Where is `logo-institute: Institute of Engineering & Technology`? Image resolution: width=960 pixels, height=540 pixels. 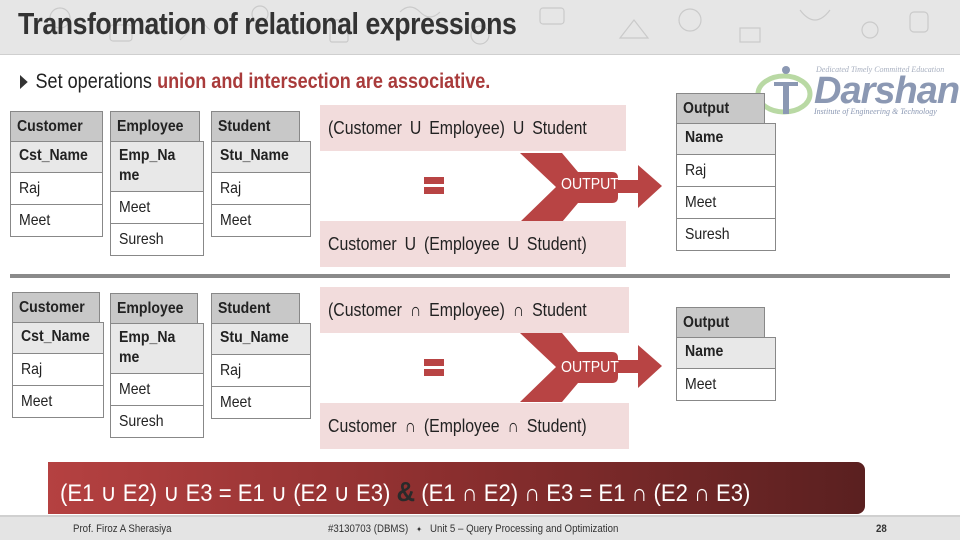
logo-institute: Institute of Engineering & Technology is located at coordinates (875, 111).